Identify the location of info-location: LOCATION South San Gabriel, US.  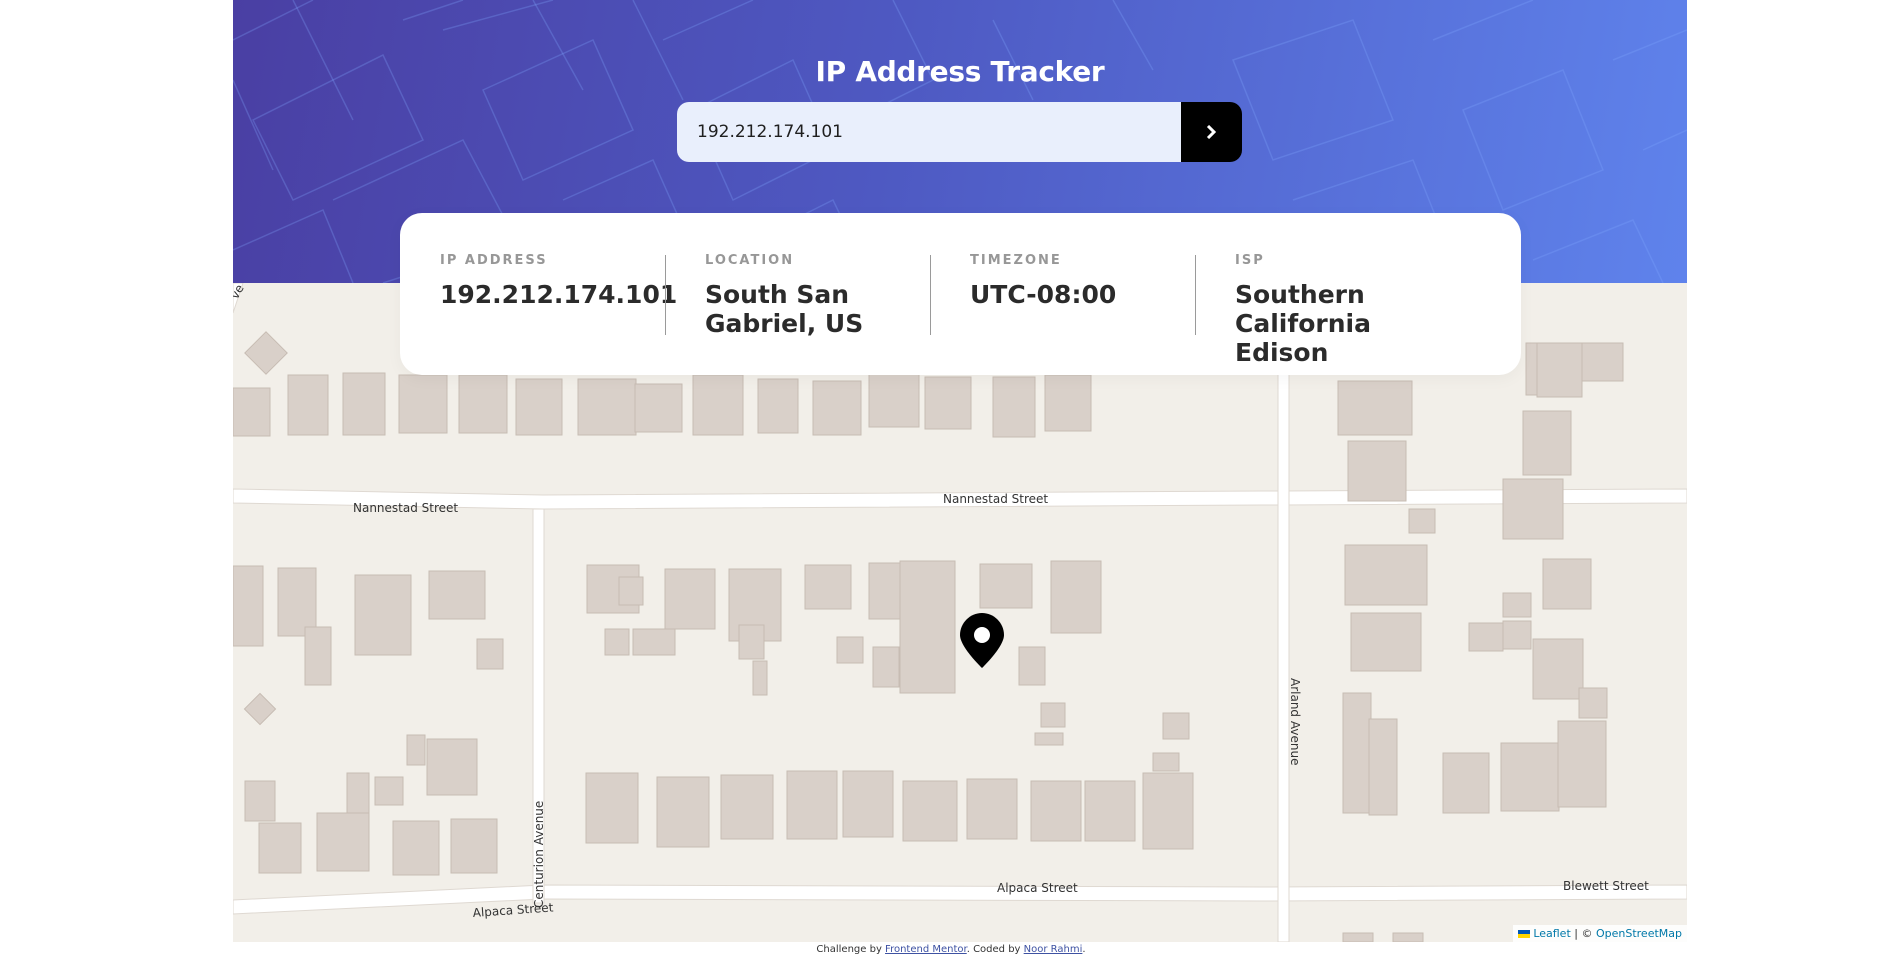
(797, 314).